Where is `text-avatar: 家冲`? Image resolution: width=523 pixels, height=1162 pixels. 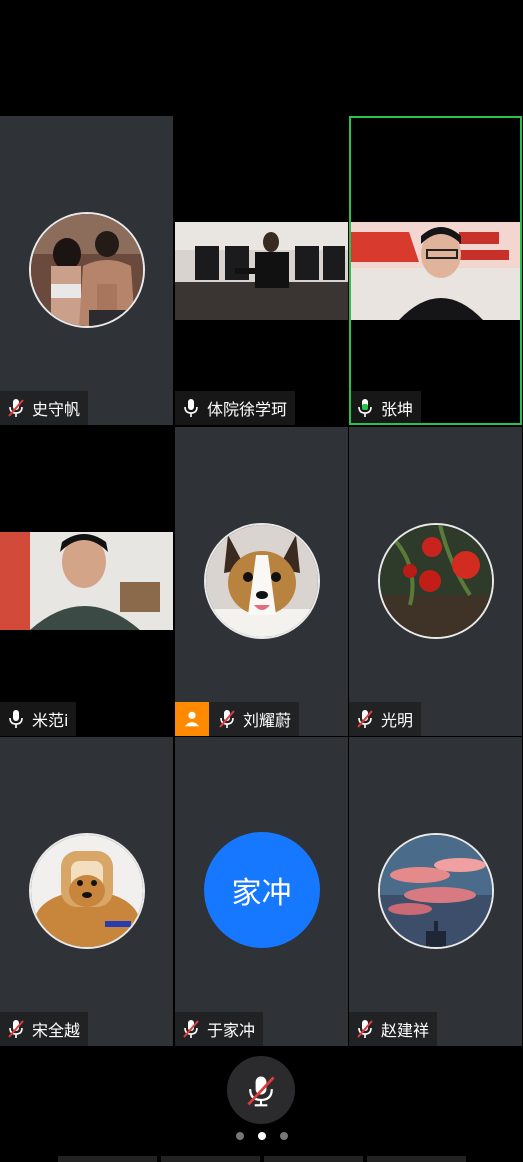
text-avatar: 家冲 is located at coordinates (261, 890).